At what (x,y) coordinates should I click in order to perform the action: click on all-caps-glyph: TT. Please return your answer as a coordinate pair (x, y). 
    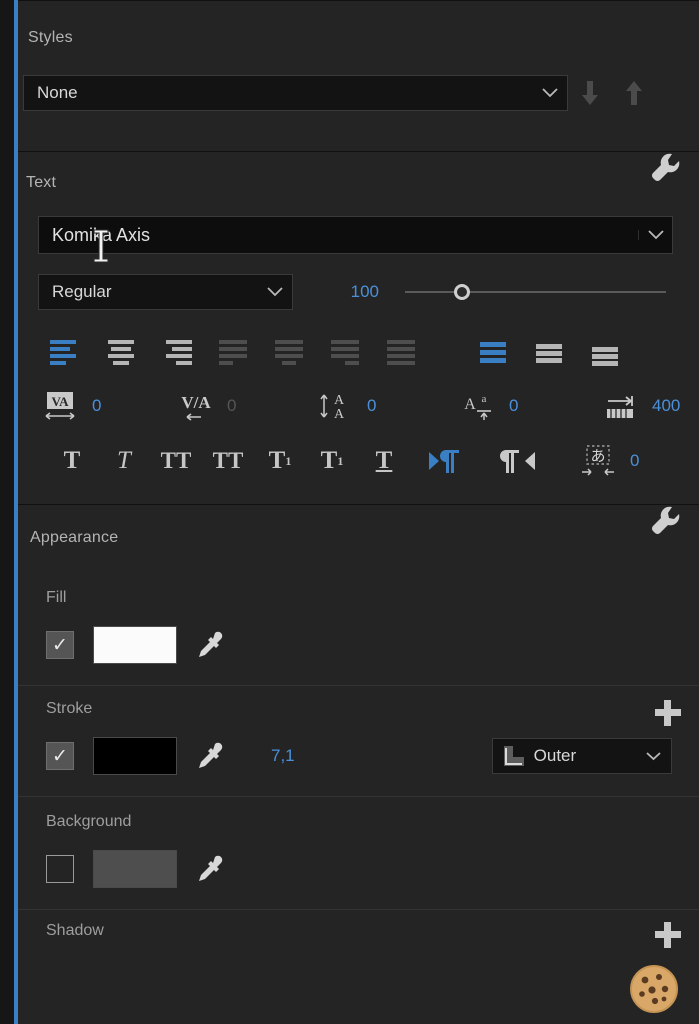
    Looking at the image, I should click on (176, 460).